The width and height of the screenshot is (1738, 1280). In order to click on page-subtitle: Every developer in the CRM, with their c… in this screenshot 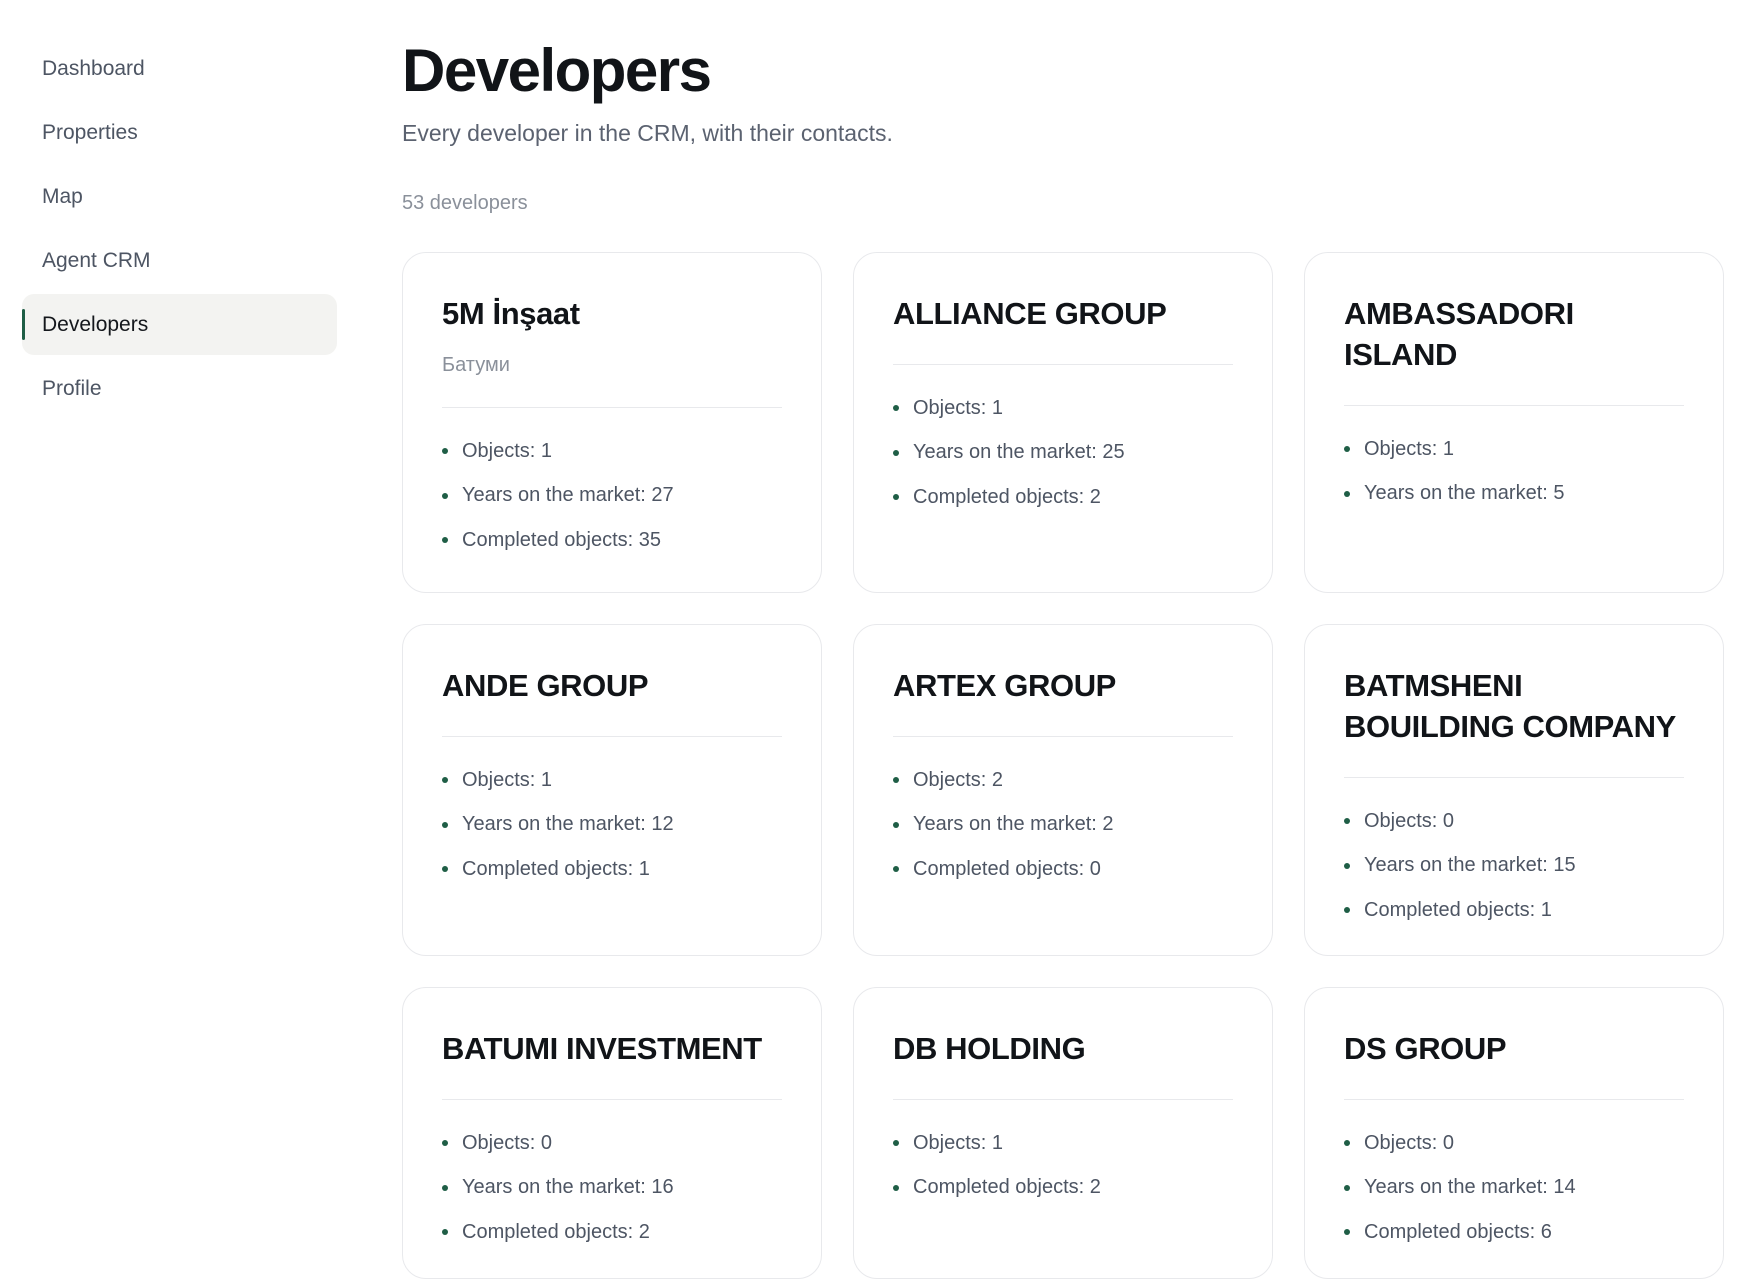, I will do `click(647, 133)`.